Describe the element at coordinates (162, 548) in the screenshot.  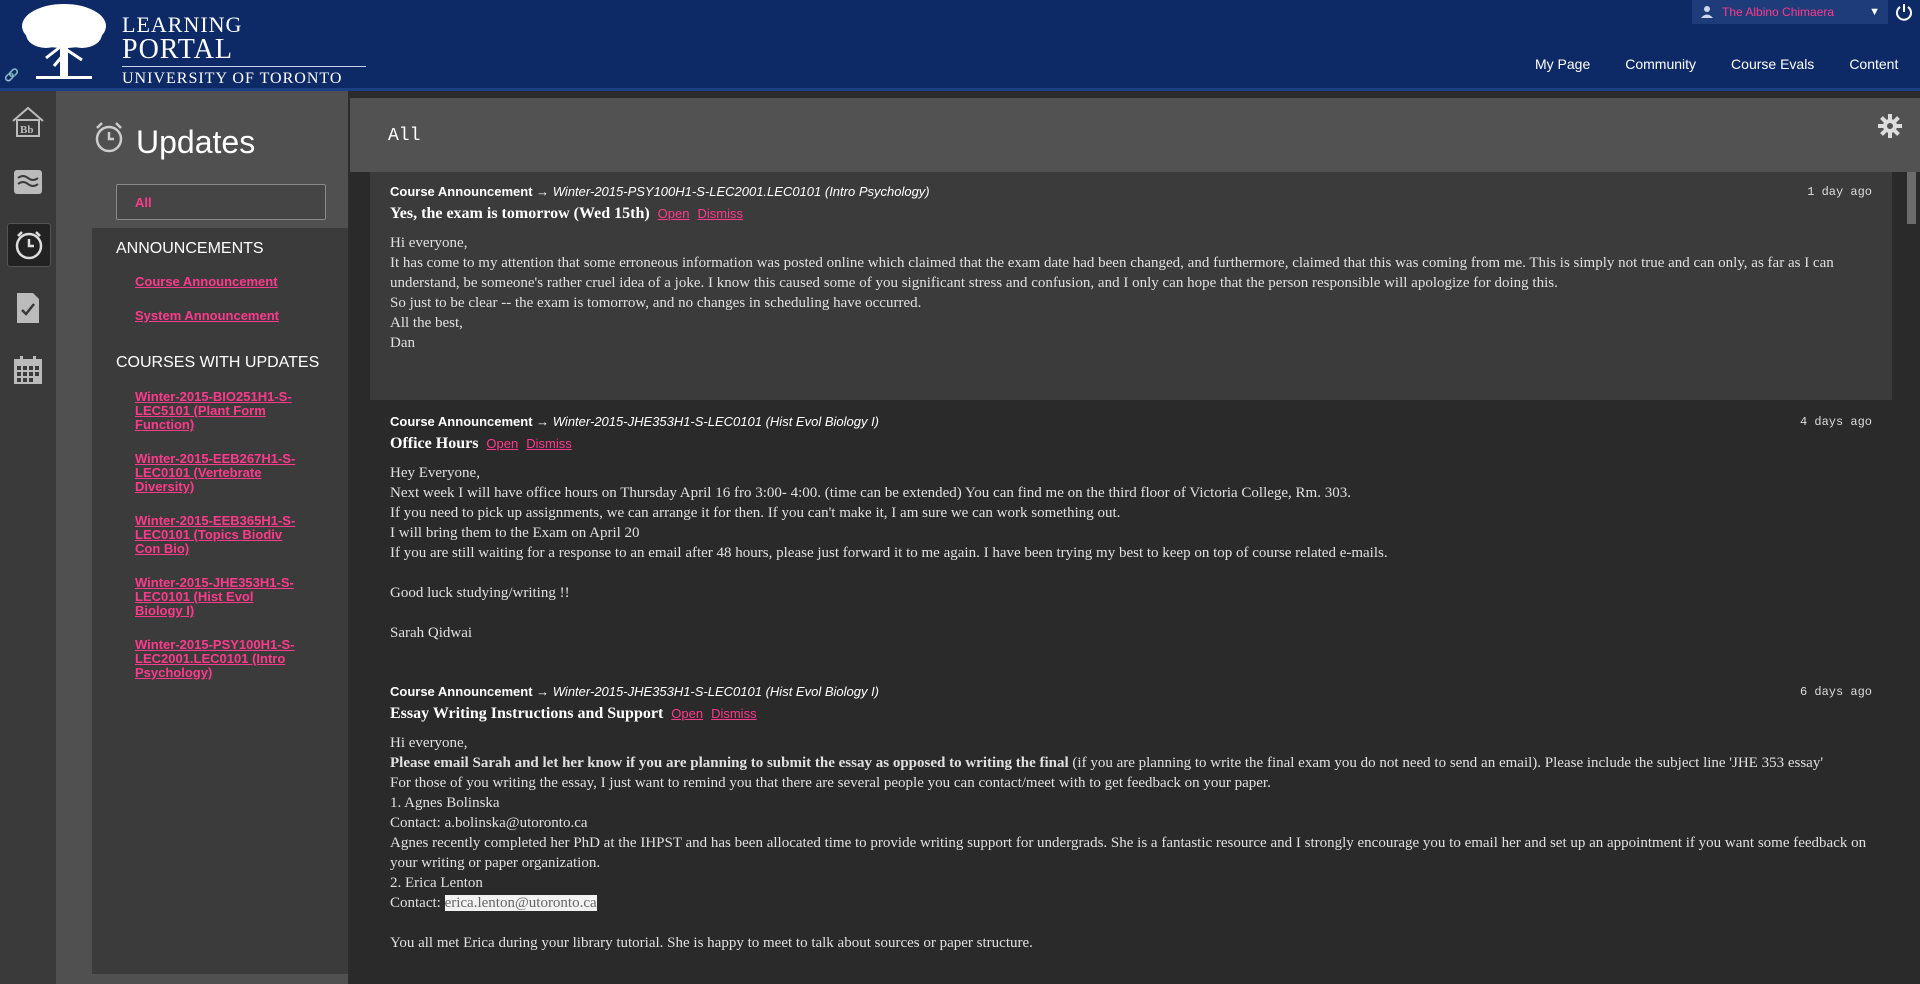
I see `course-link-line: Con Bio)` at that location.